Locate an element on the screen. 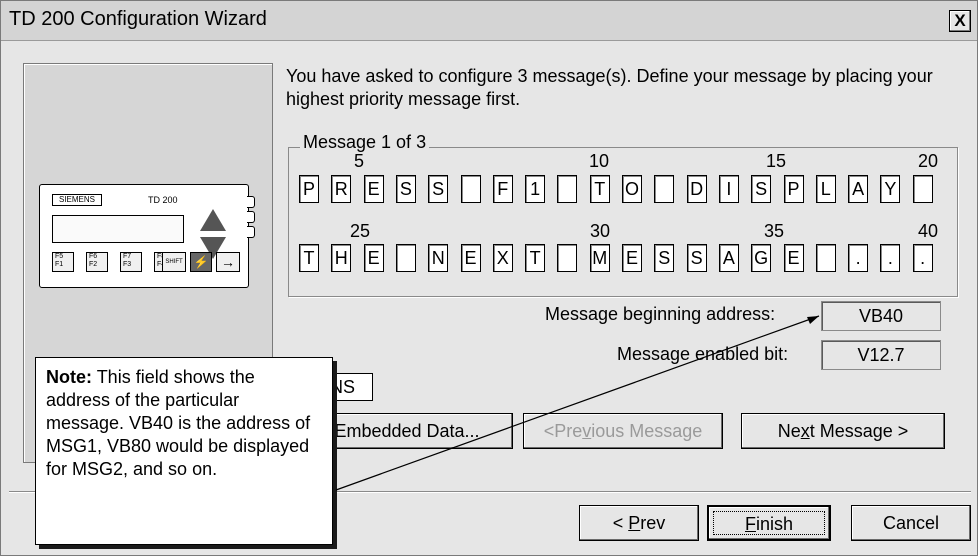 The image size is (978, 557). enabled-bit-field: V12.7 is located at coordinates (881, 355).